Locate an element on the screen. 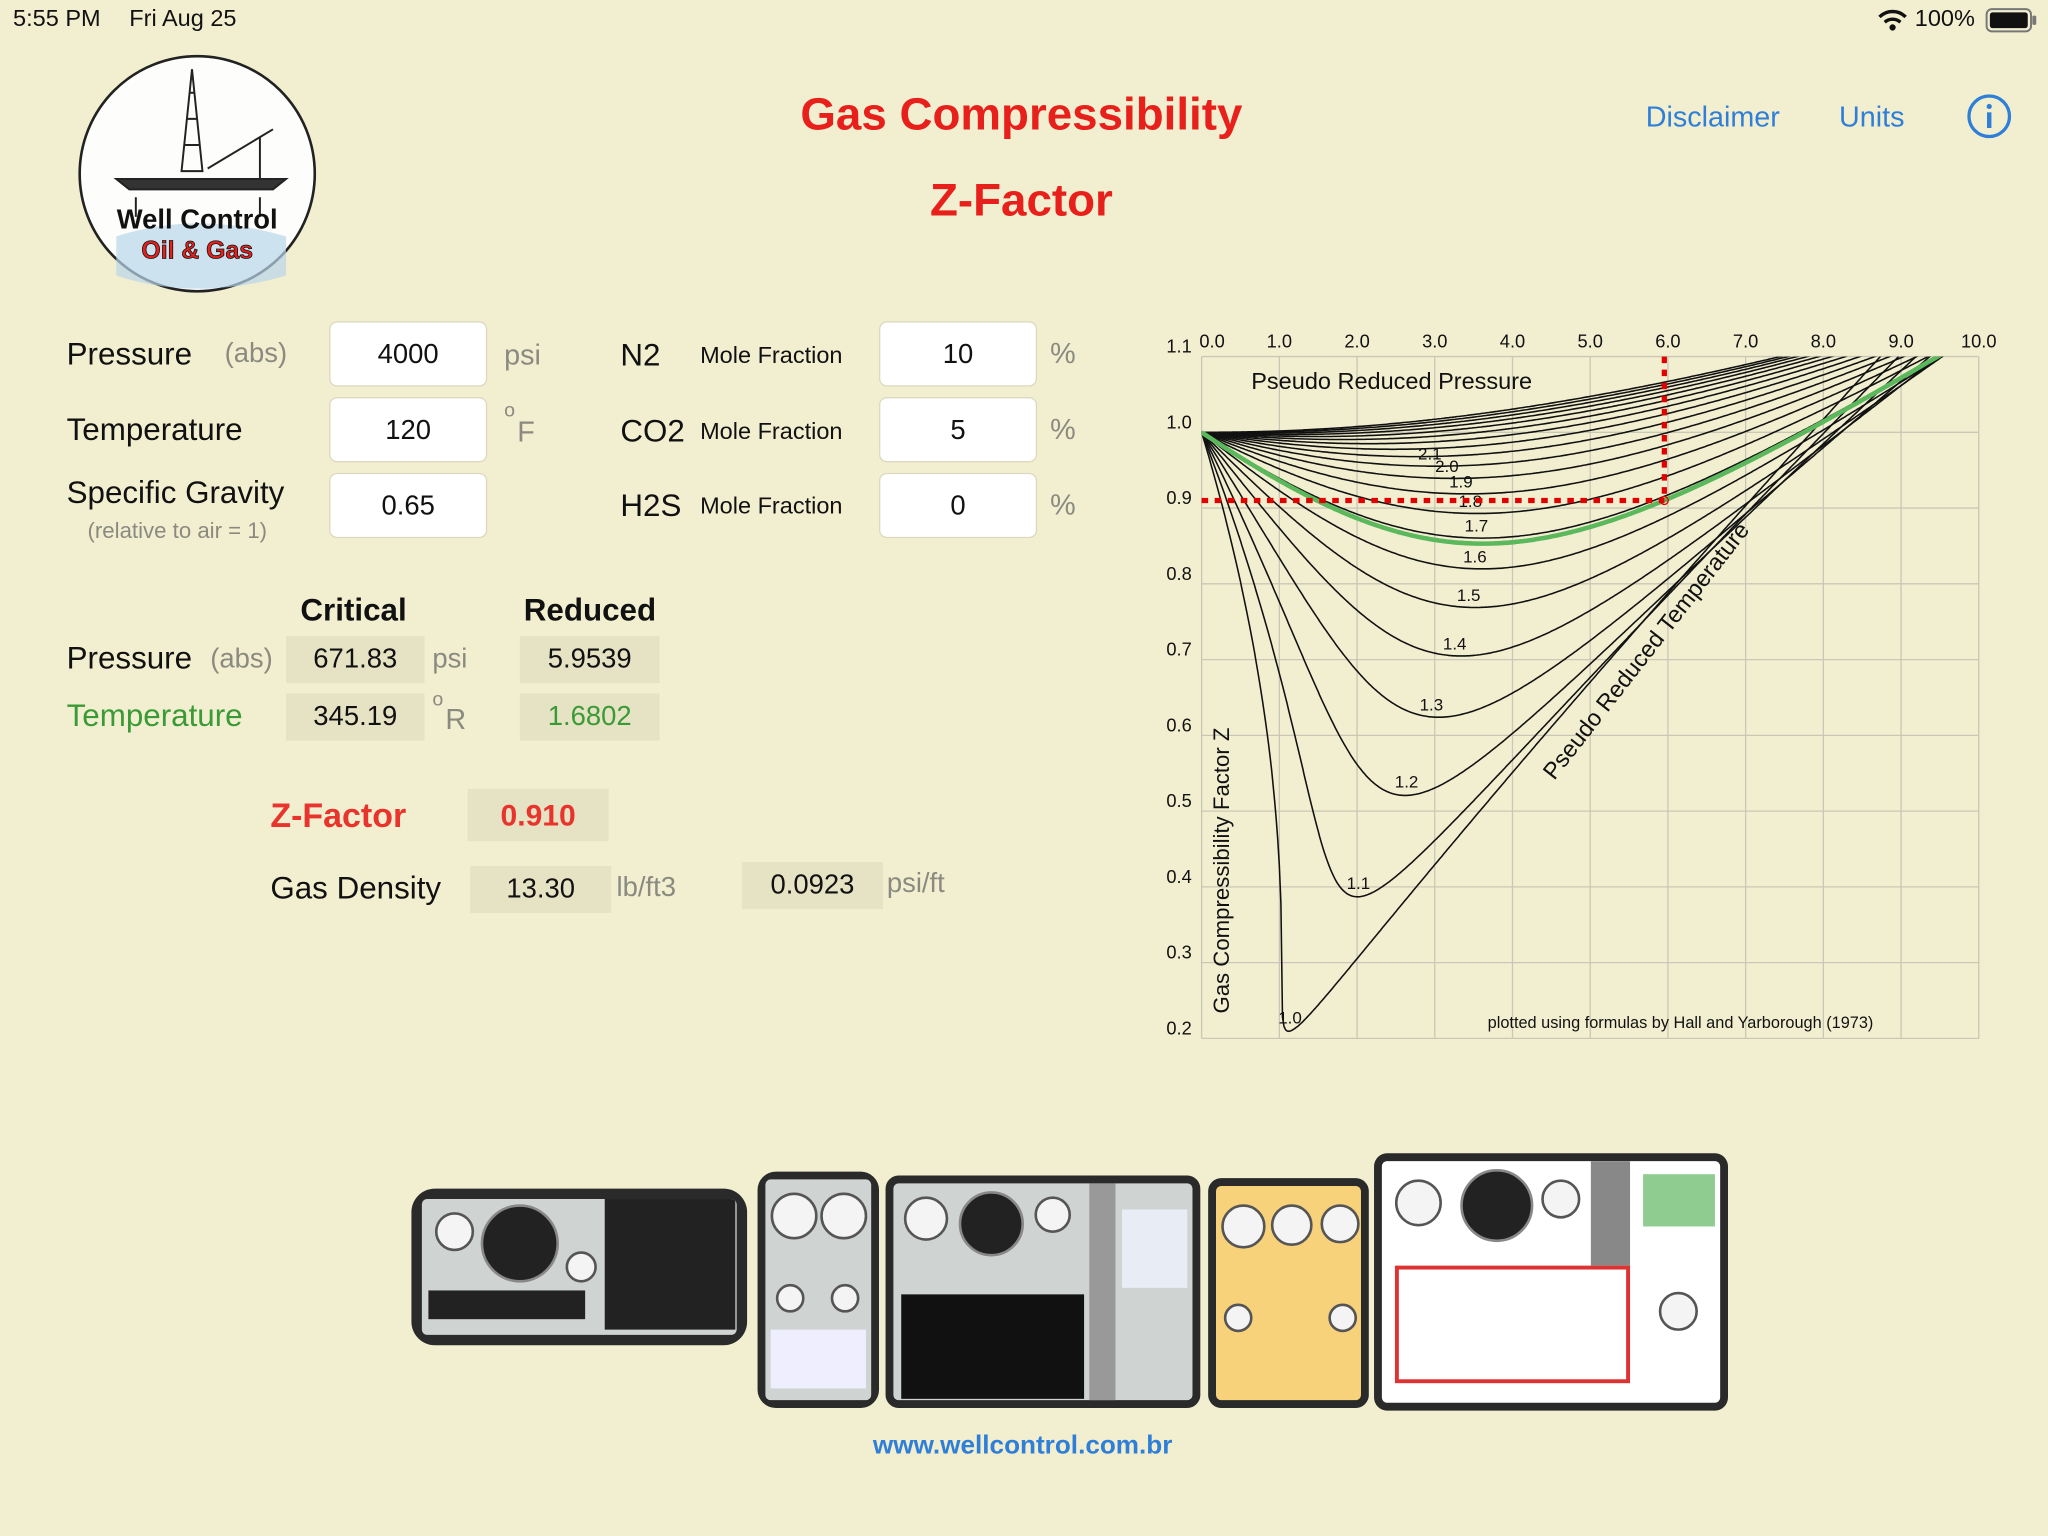  chart-series-label: Pseudo Reduced Temperature is located at coordinates (1646, 650).